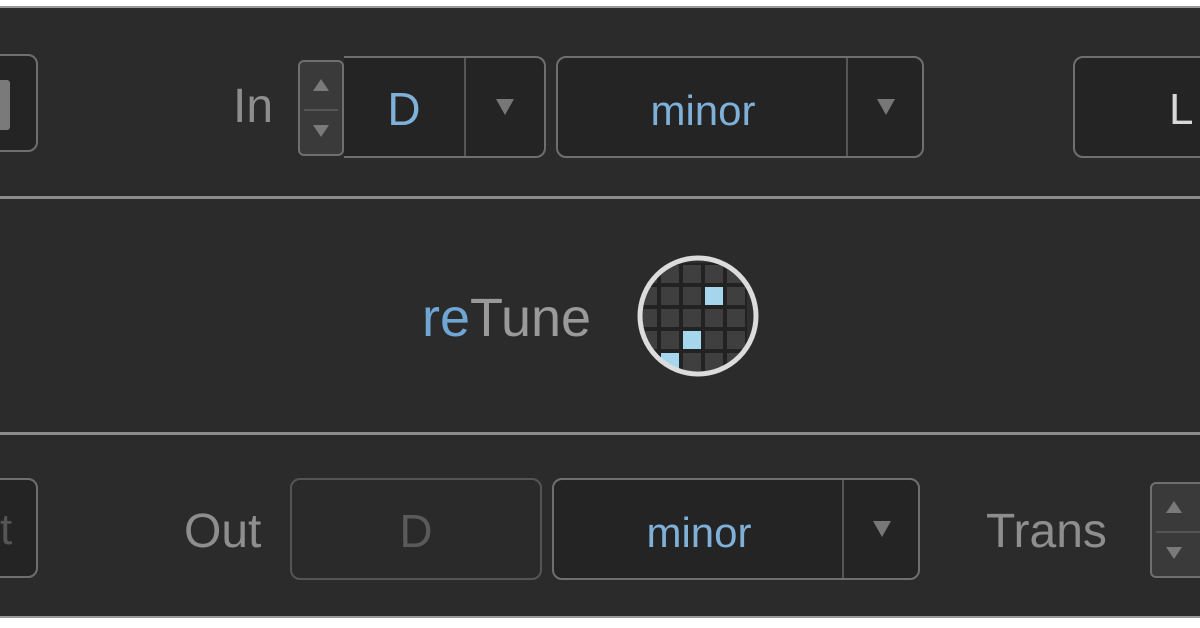 This screenshot has width=1200, height=628. What do you see at coordinates (1046, 531) in the screenshot?
I see `trans-label: Trans` at bounding box center [1046, 531].